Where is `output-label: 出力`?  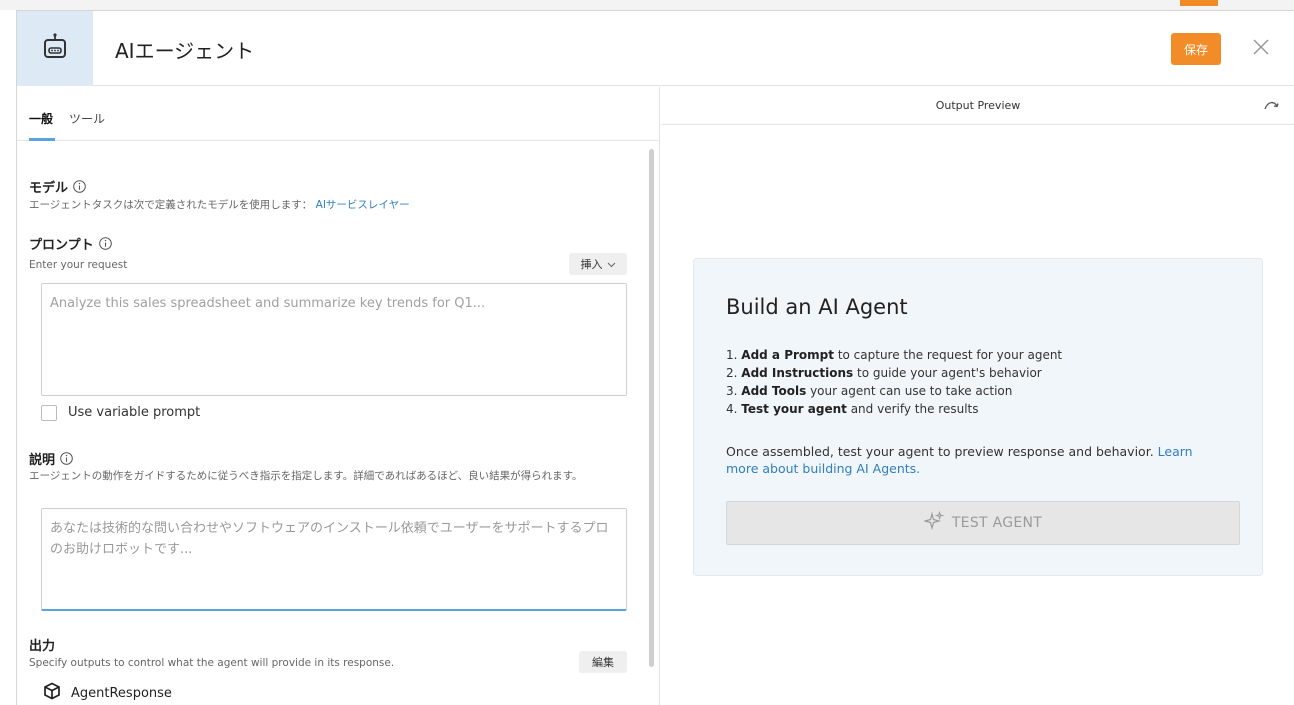 output-label: 出力 is located at coordinates (42, 646).